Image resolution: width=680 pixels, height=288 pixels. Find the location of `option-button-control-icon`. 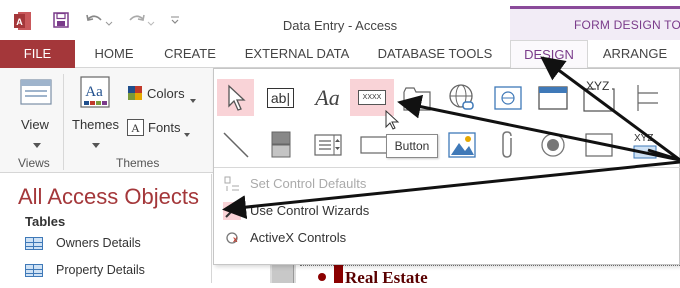

option-button-control-icon is located at coordinates (552, 144).